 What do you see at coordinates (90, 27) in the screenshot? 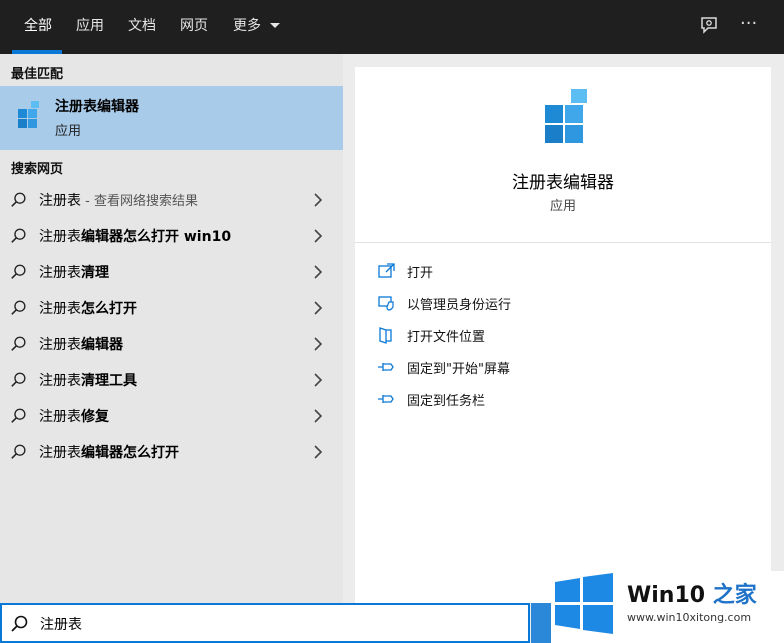
I see `tab-apps: 应用` at bounding box center [90, 27].